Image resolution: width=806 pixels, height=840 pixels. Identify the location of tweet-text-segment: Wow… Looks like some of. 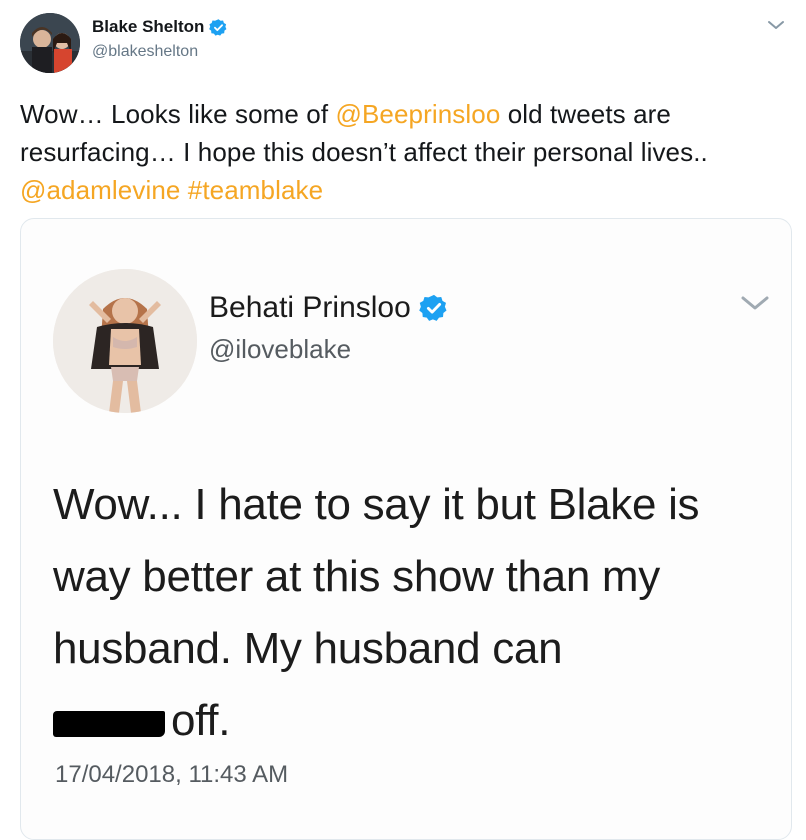
(178, 114).